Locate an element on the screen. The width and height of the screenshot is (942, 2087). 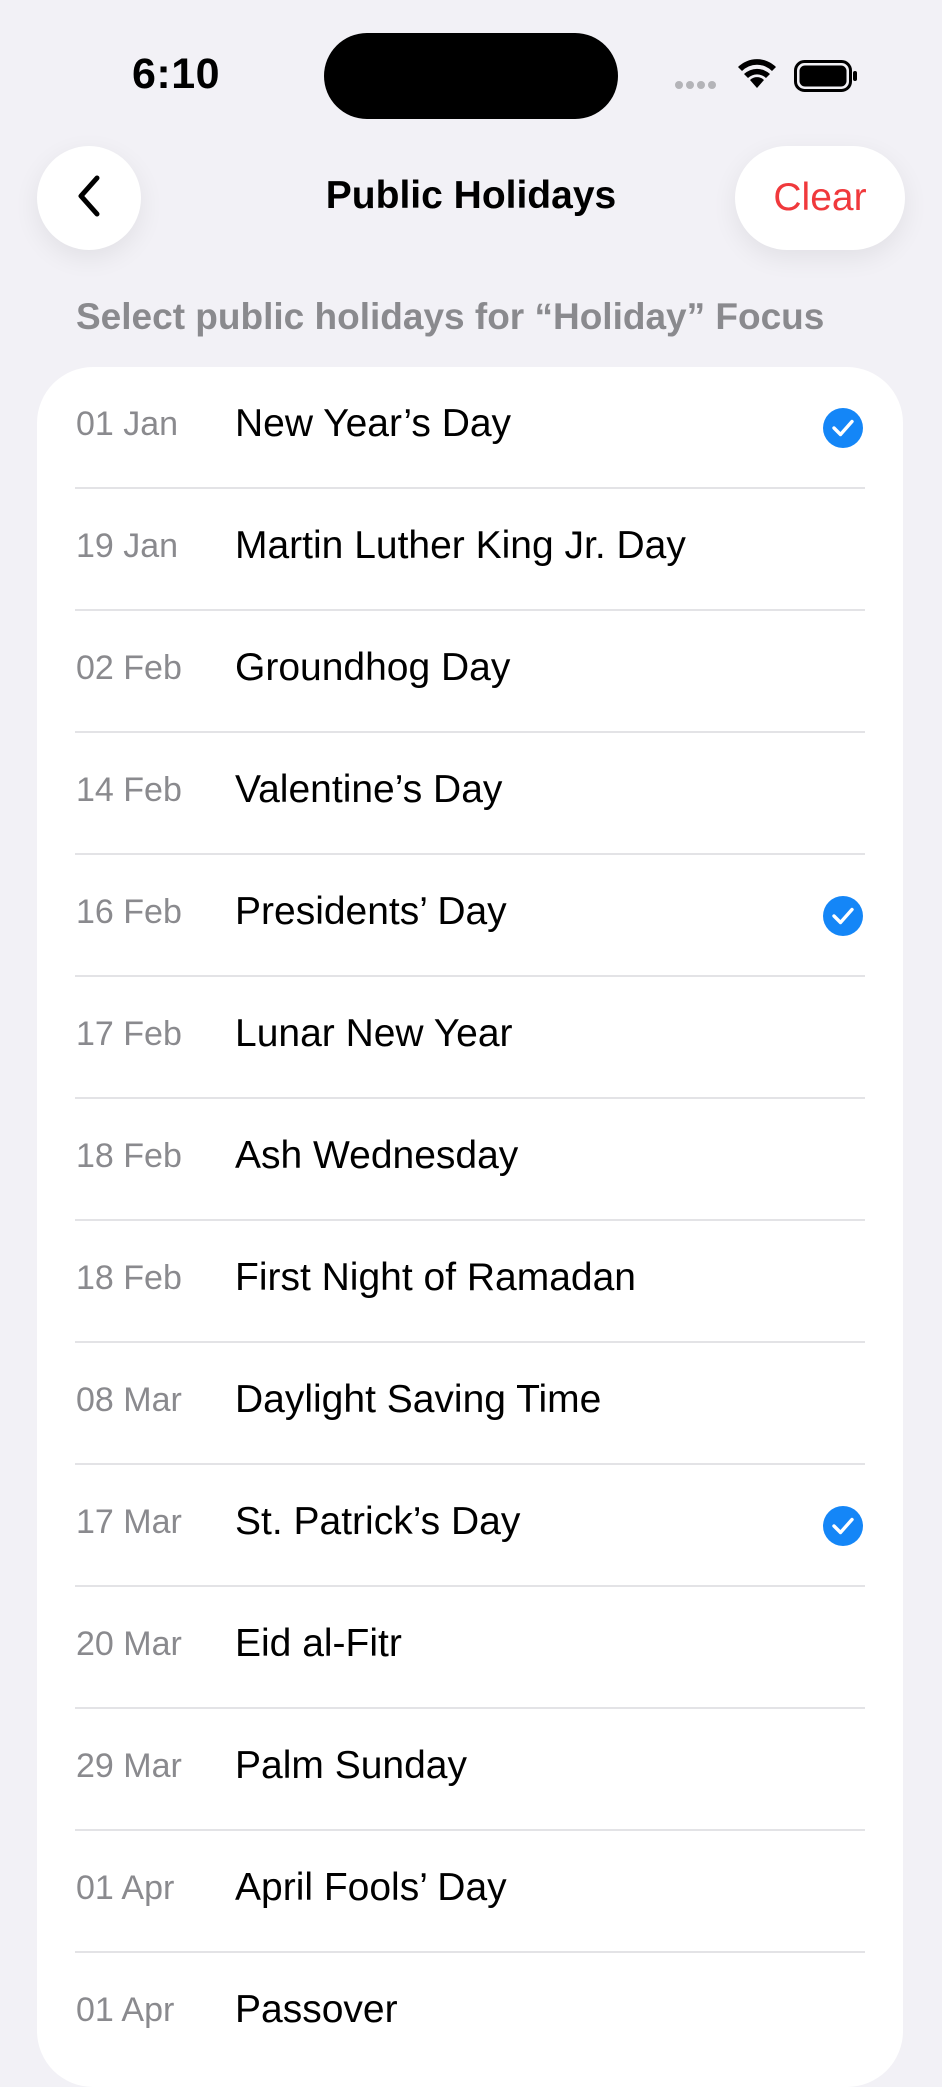
holiday-name: Passover is located at coordinates (316, 2009).